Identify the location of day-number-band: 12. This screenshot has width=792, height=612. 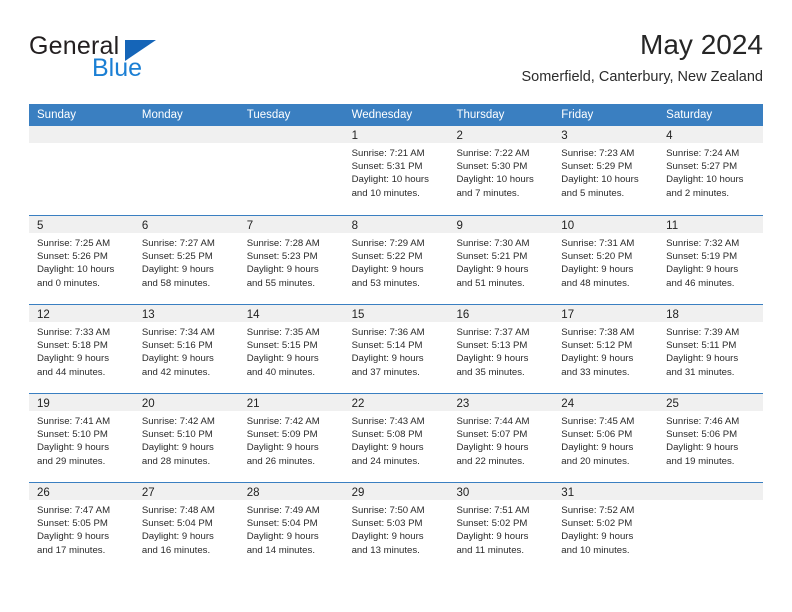
(81, 313).